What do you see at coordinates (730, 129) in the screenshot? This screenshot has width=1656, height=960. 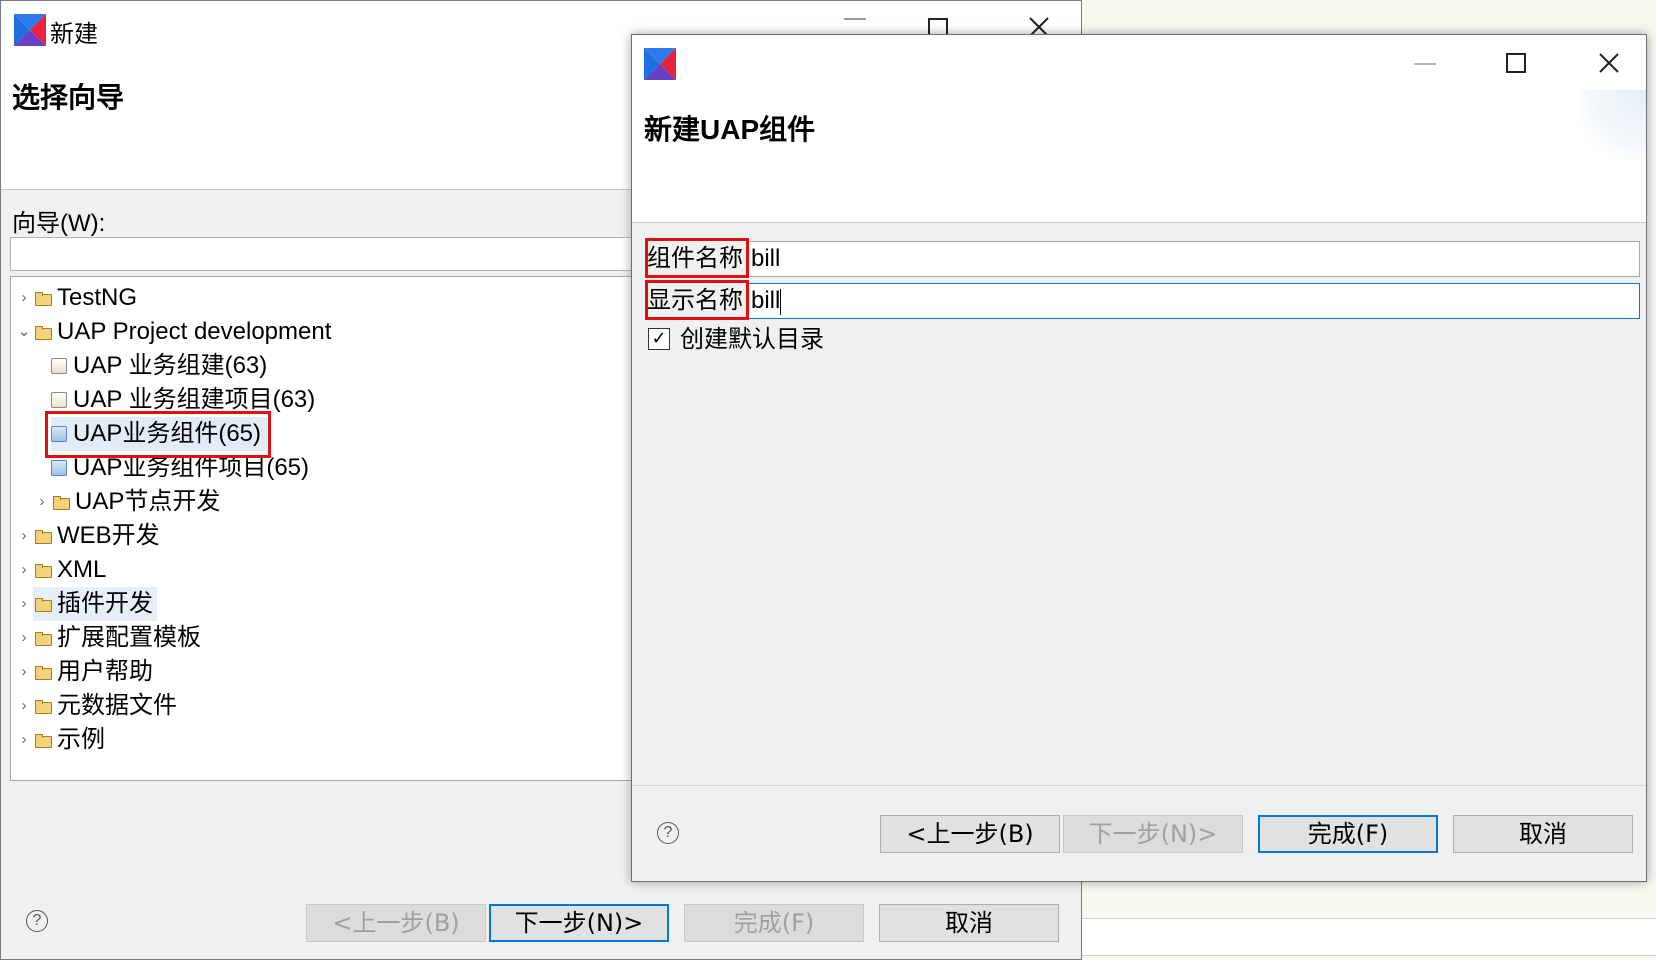 I see `dialog-heading: 新建UAP组件` at bounding box center [730, 129].